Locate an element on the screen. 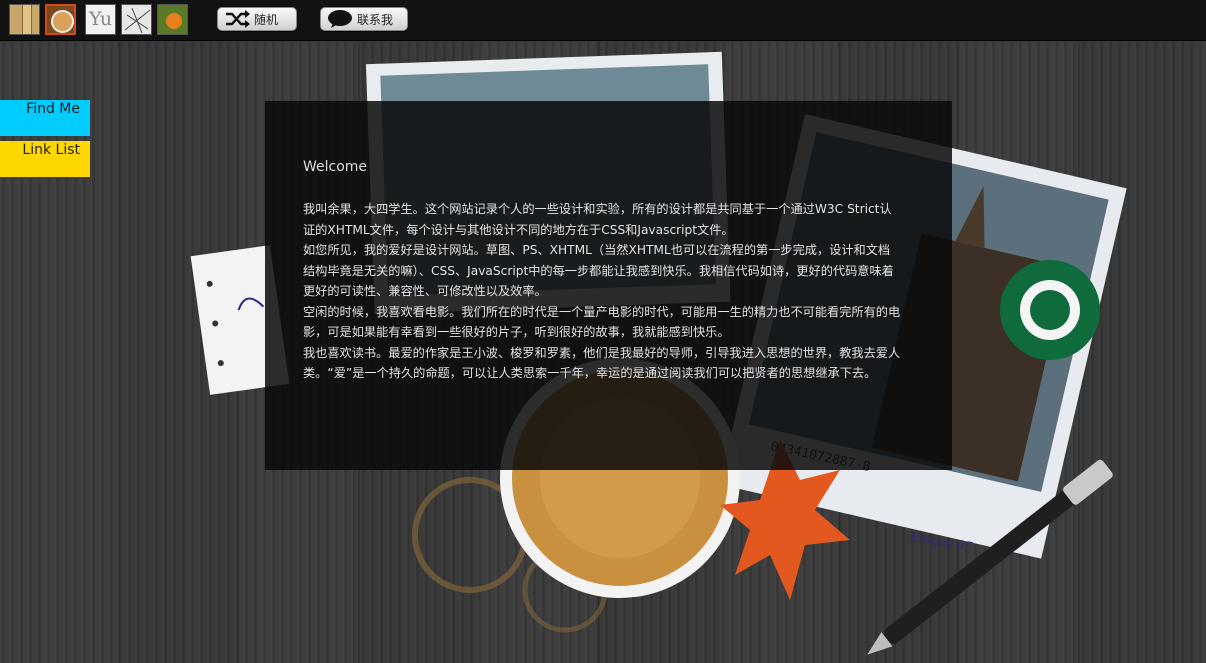  contact-button-label: 联系我 is located at coordinates (375, 19).